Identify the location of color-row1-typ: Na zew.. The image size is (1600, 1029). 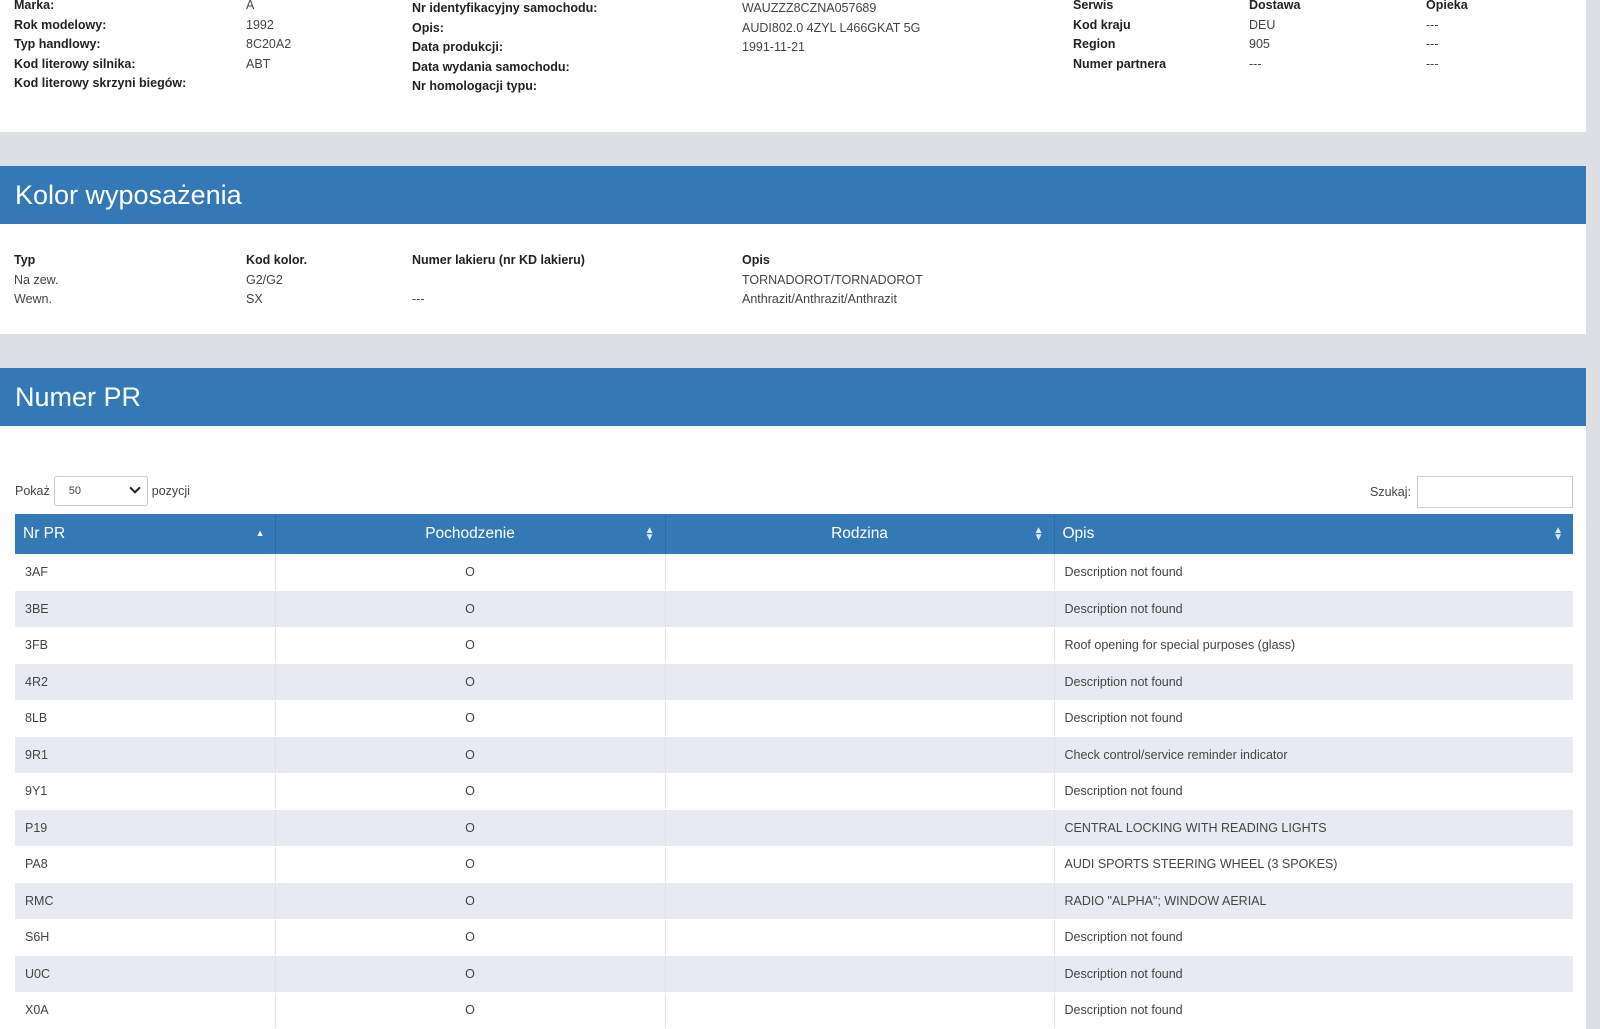
(36, 279).